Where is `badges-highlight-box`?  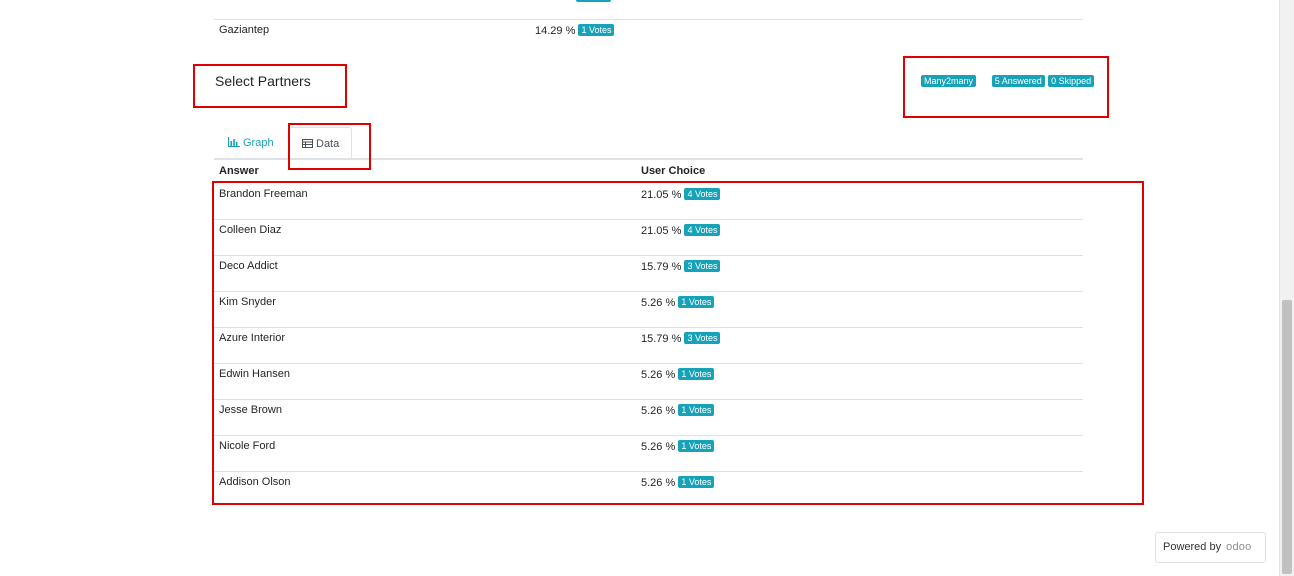 badges-highlight-box is located at coordinates (1006, 87).